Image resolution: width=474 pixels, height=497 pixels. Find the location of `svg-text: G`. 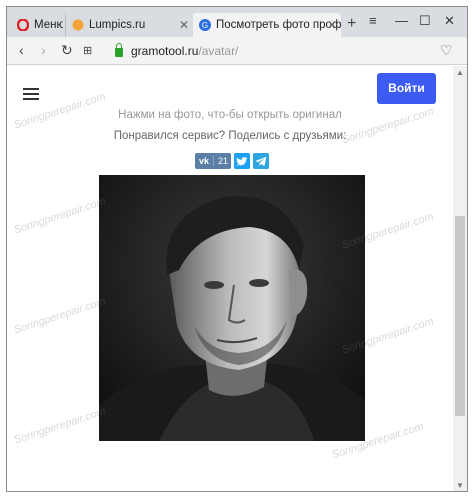

svg-text: G is located at coordinates (205, 25).